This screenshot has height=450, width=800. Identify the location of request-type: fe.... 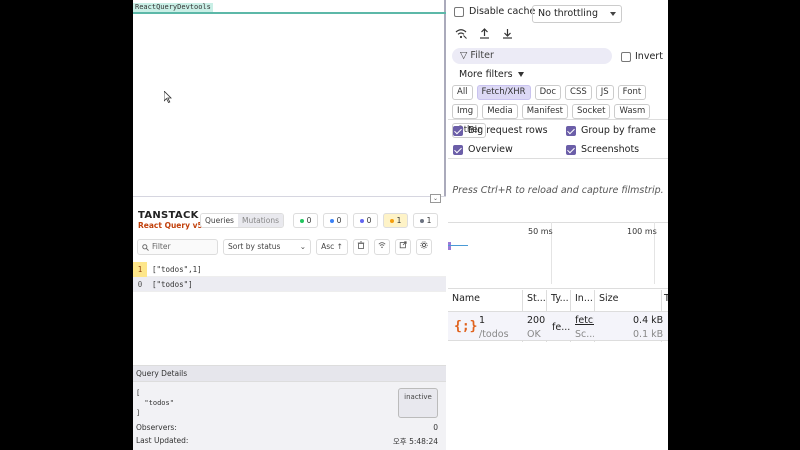
(561, 327).